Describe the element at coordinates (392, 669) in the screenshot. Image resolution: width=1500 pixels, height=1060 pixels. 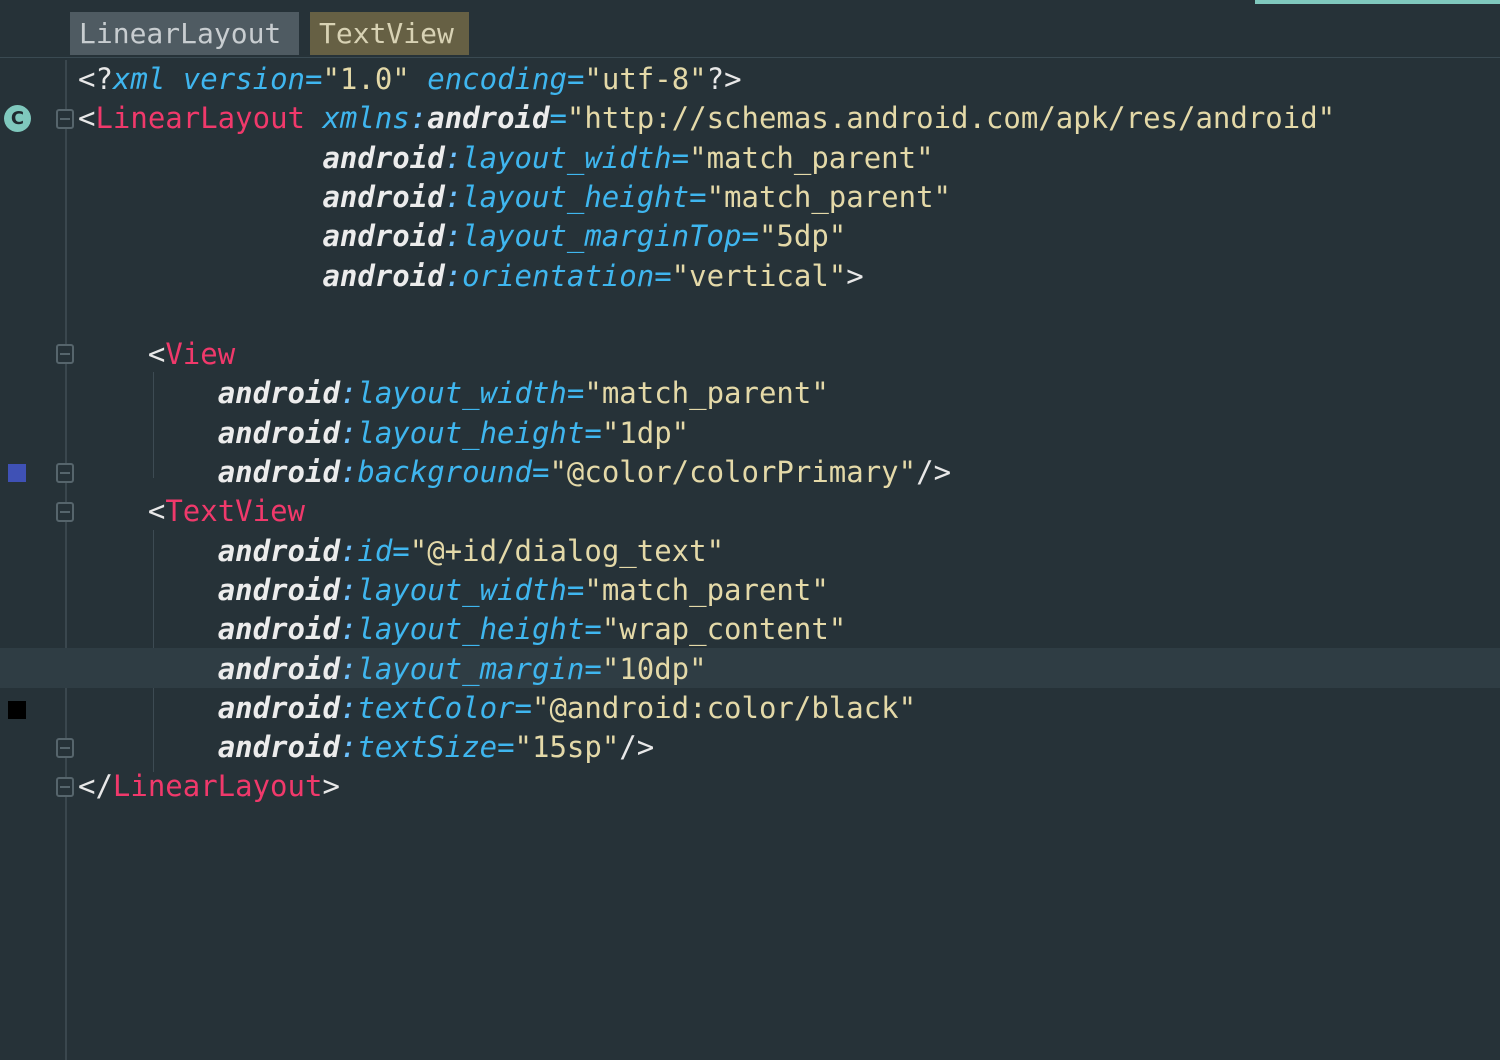
I see `code-line: android:layout_margin="10dp"` at that location.